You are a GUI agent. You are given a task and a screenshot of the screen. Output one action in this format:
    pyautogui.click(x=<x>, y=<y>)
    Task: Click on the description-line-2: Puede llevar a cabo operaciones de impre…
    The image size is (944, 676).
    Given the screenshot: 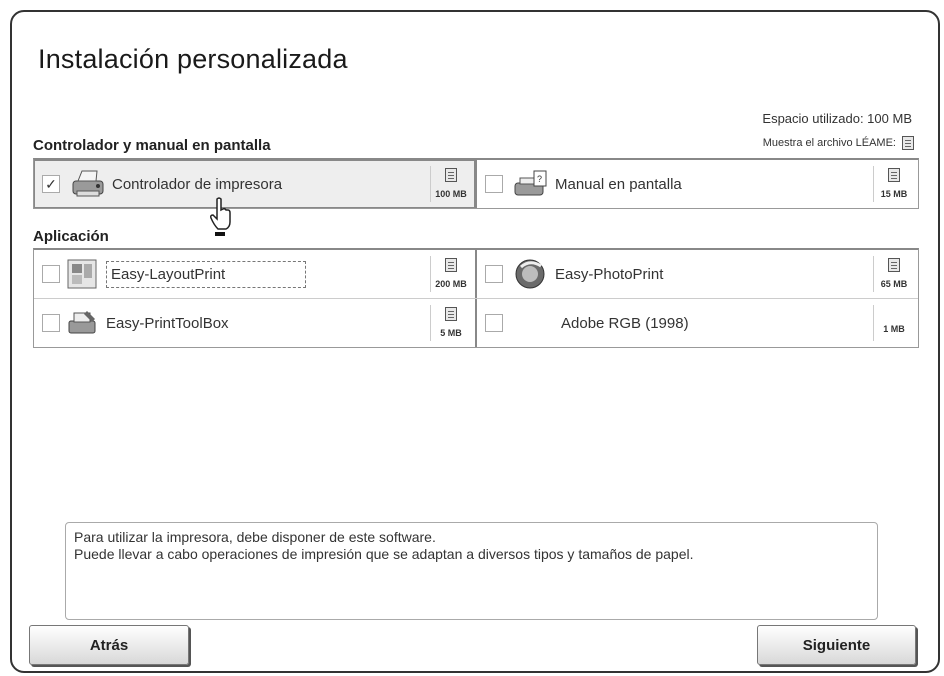 What is the action you would take?
    pyautogui.click(x=384, y=554)
    